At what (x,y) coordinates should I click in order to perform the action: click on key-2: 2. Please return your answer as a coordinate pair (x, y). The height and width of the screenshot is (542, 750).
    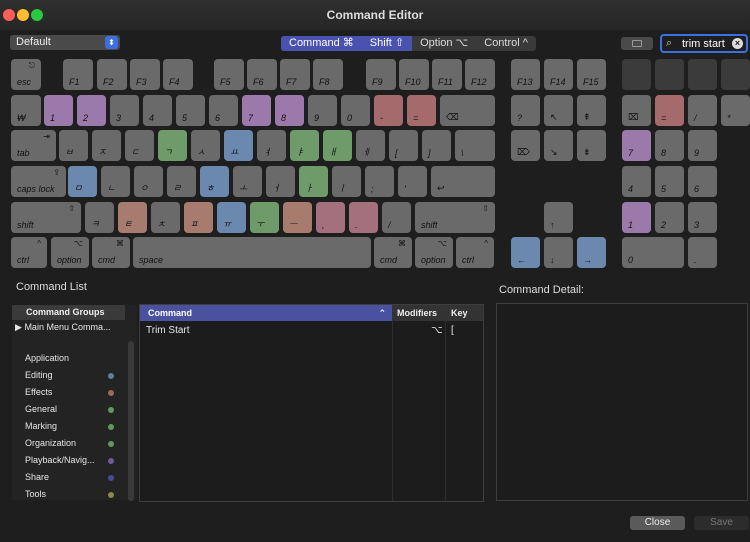
    Looking at the image, I should click on (669, 217).